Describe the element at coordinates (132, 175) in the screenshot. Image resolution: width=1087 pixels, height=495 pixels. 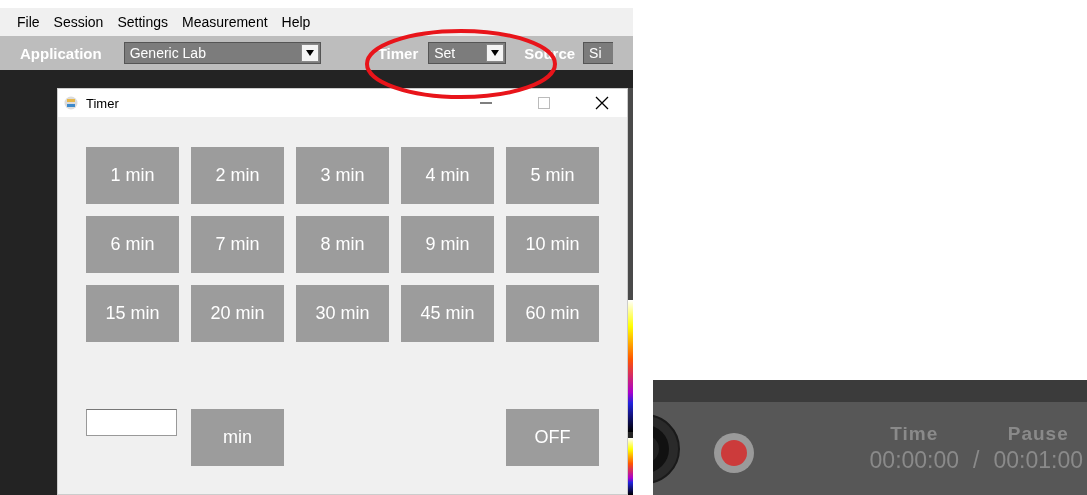
I see `preset-time-button: 1 min` at that location.